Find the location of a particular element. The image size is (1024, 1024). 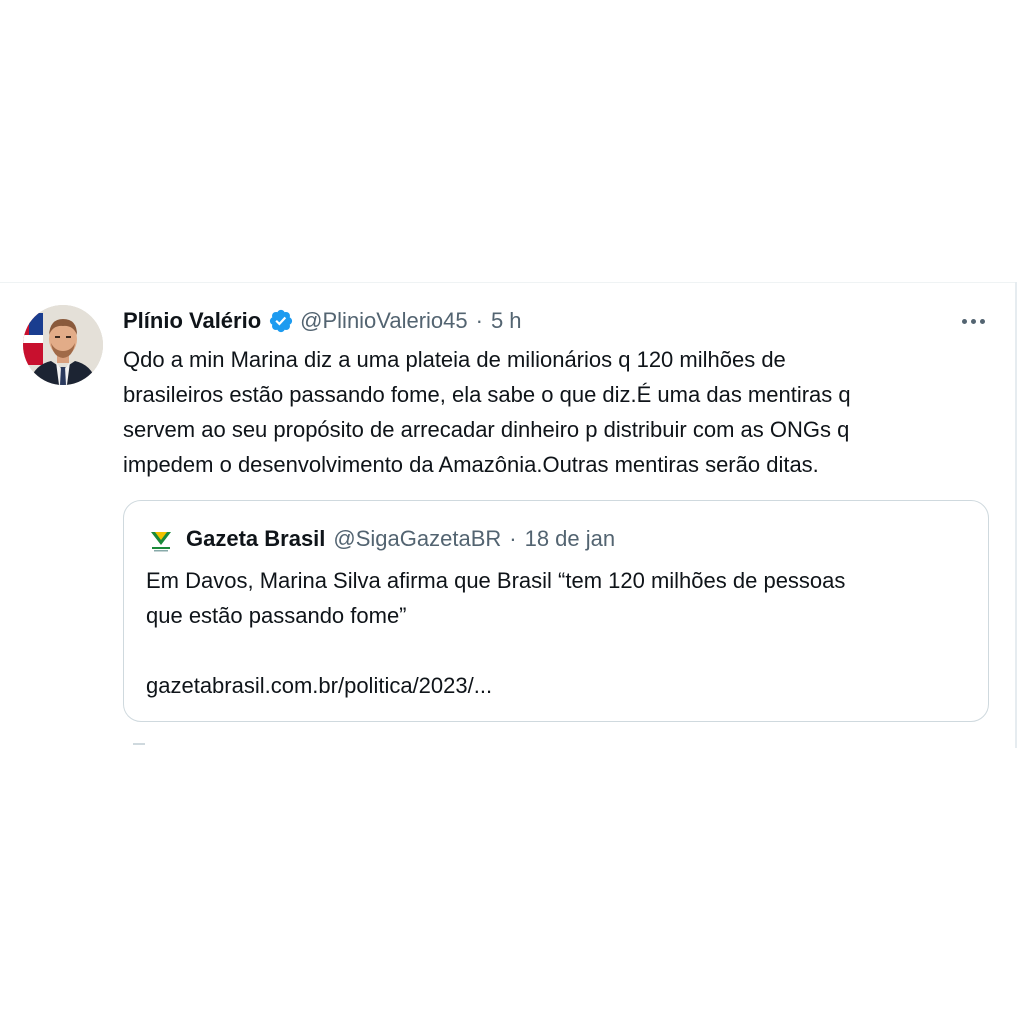

author-name: Plínio Valério is located at coordinates (192, 321).